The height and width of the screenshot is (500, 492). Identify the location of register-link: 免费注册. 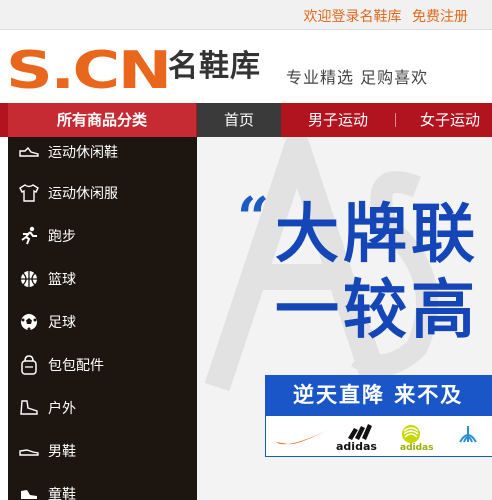
(440, 17).